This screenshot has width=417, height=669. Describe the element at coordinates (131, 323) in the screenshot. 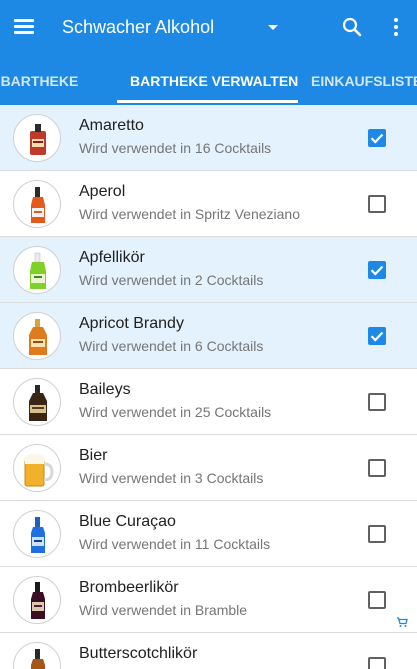

I see `item-name: Apricot Brandy` at that location.